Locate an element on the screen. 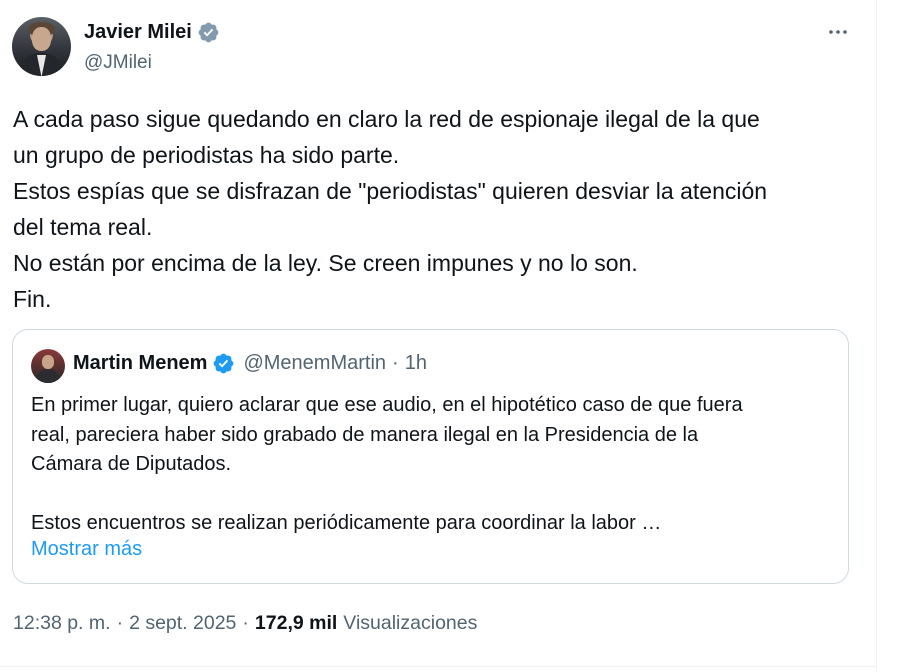  column-divider is located at coordinates (876, 336).